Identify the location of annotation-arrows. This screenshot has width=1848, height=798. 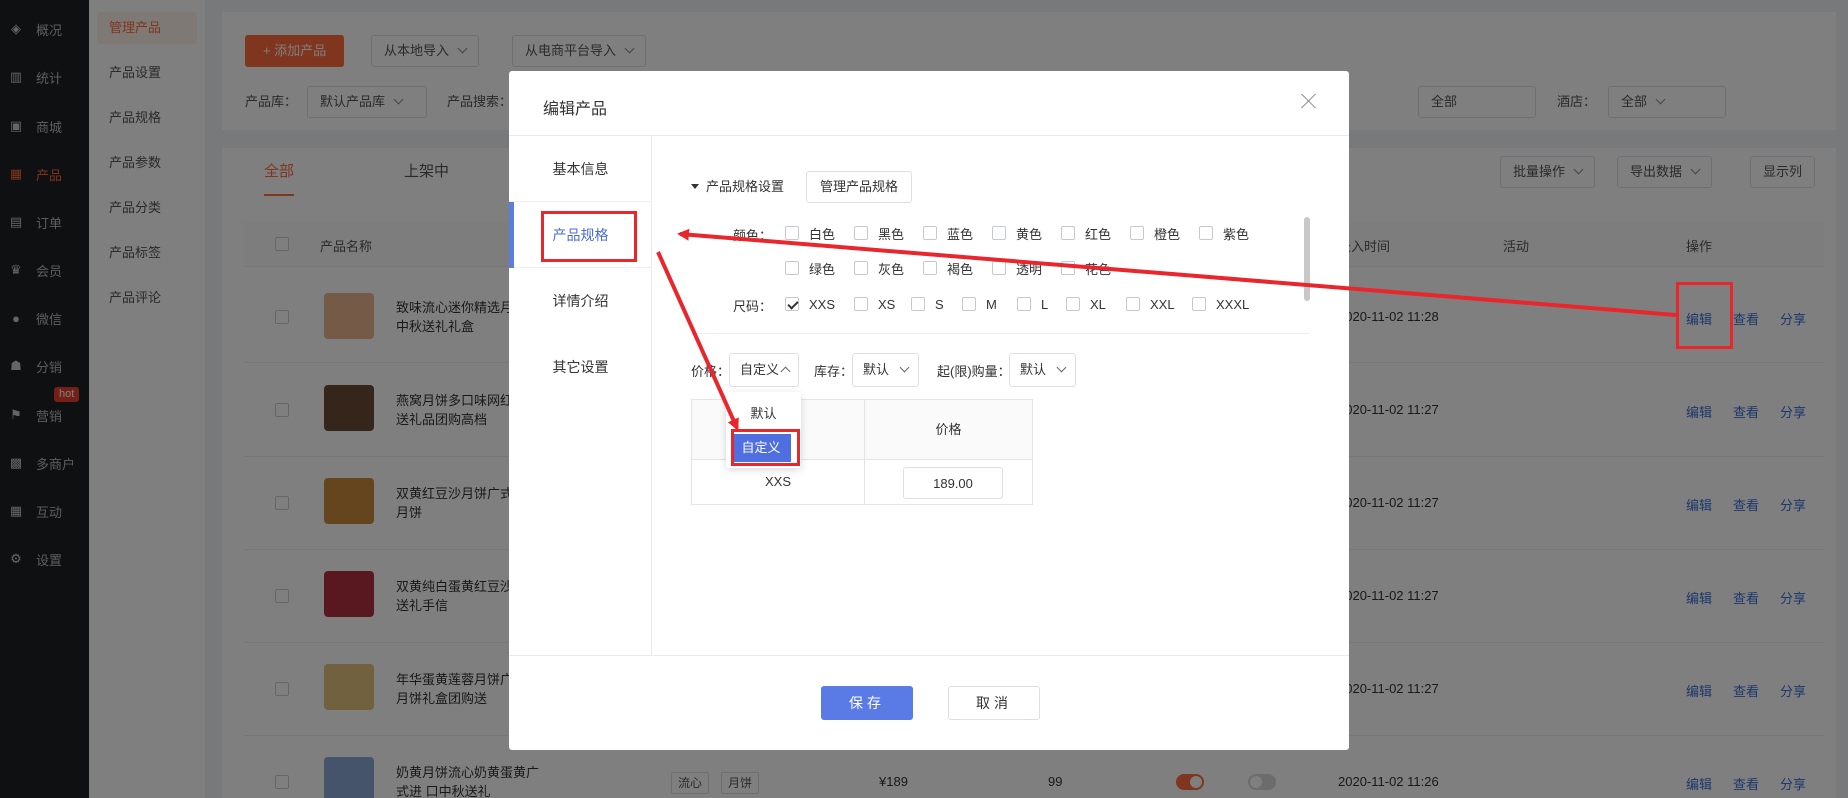
(1166, 329).